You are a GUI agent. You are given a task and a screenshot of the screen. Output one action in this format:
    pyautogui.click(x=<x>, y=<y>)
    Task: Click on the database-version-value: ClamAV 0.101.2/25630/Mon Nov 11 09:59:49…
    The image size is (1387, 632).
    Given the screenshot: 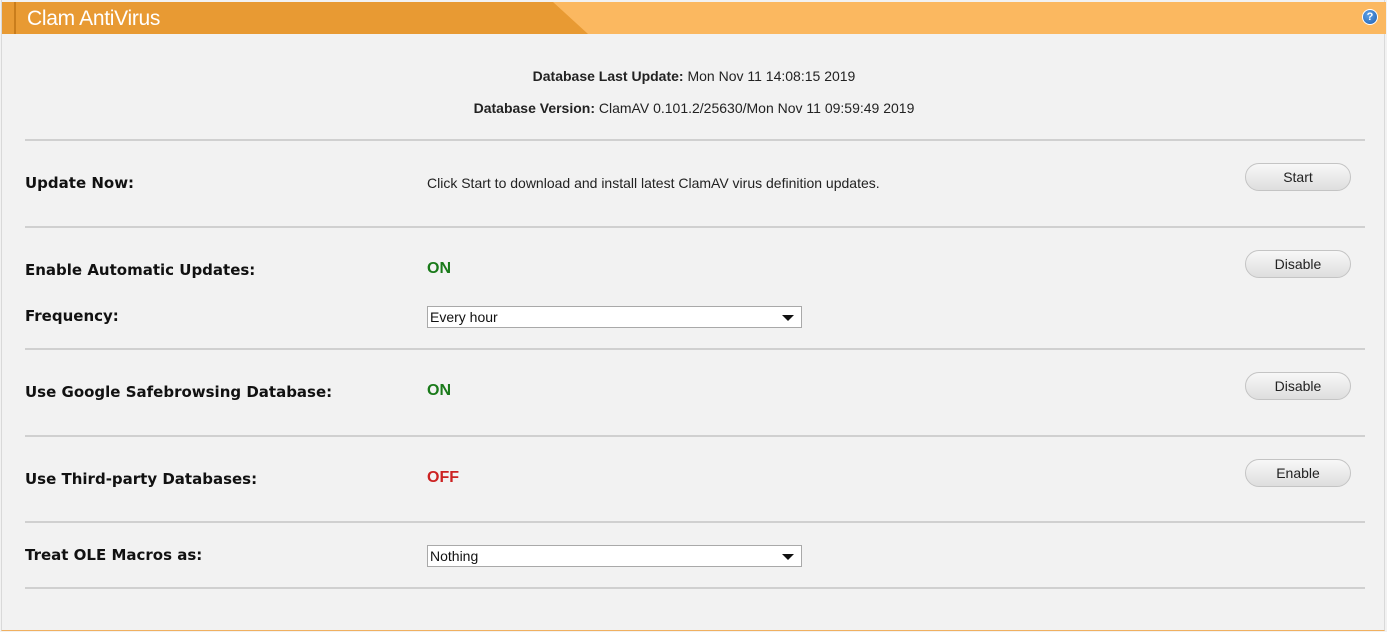 What is the action you would take?
    pyautogui.click(x=756, y=108)
    